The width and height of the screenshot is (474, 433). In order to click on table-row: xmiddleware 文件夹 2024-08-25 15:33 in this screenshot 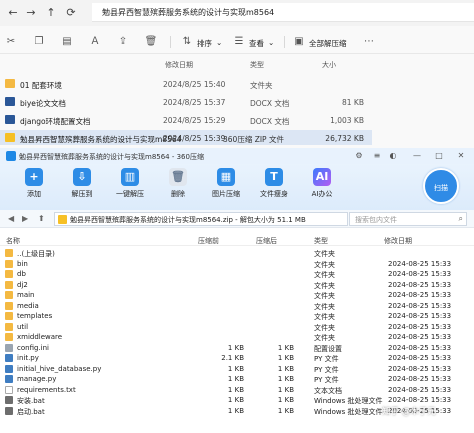, I will do `click(237, 337)`.